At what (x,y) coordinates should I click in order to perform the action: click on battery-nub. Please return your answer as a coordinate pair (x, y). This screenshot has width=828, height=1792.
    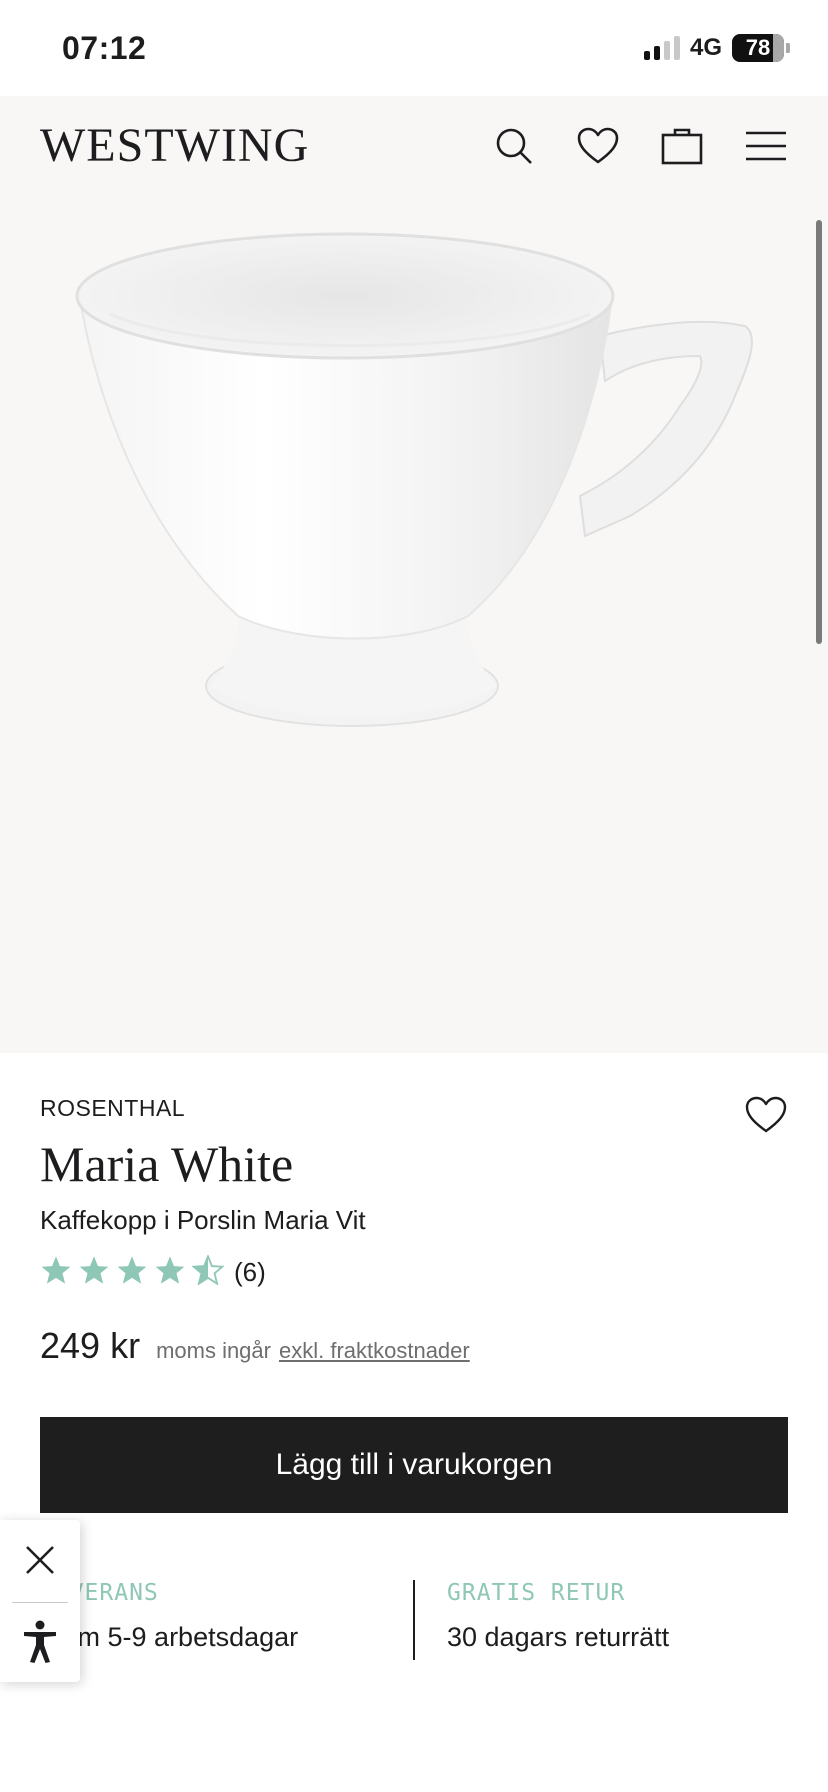
    Looking at the image, I should click on (788, 48).